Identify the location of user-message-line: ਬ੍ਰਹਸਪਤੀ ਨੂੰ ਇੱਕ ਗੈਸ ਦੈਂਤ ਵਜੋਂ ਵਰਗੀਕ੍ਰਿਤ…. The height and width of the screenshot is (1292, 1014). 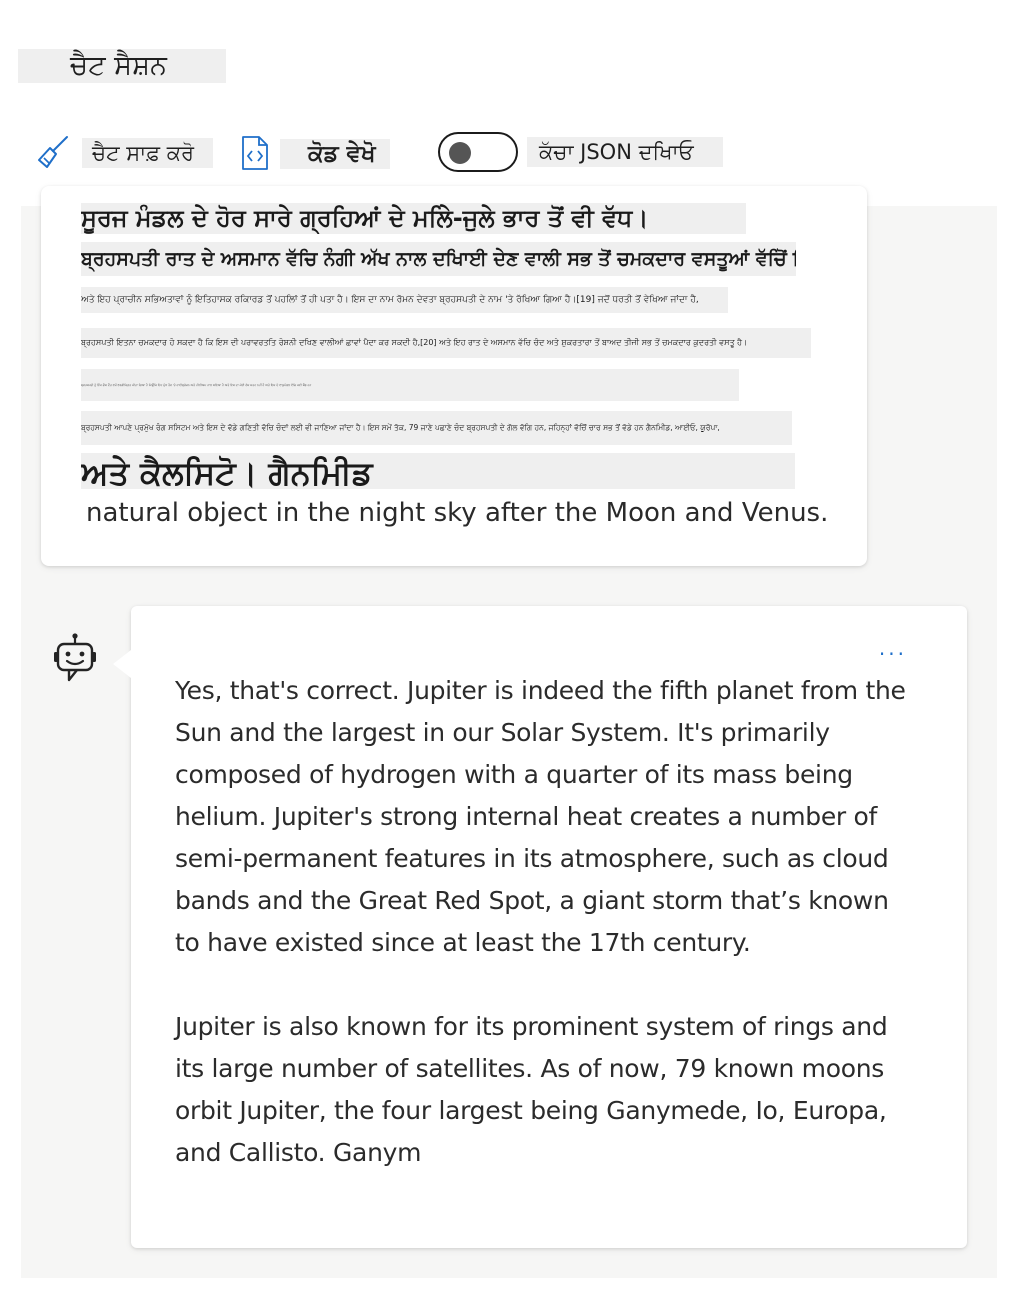
(410, 385).